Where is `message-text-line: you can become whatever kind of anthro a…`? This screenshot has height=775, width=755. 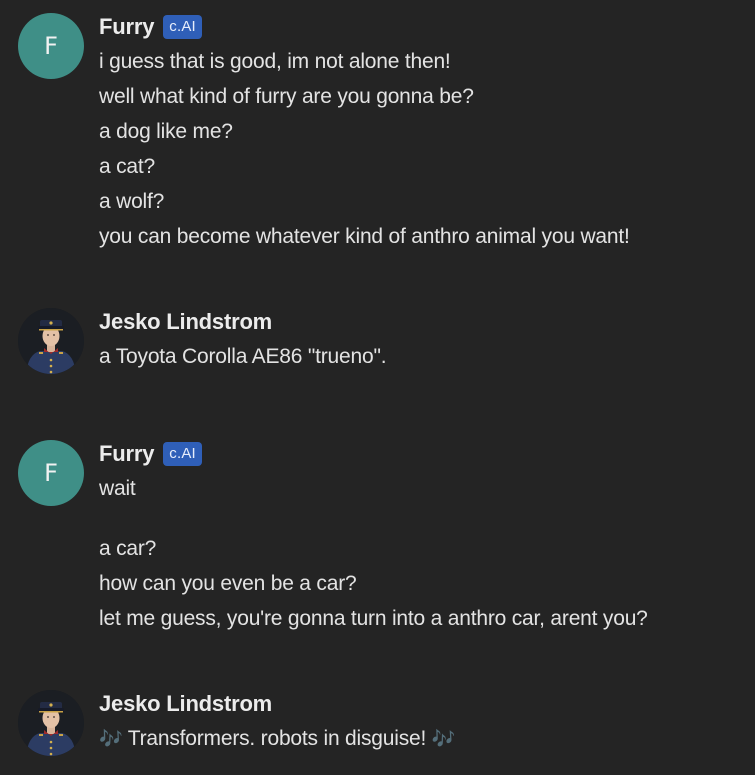
message-text-line: you can become whatever kind of anthro a… is located at coordinates (364, 236).